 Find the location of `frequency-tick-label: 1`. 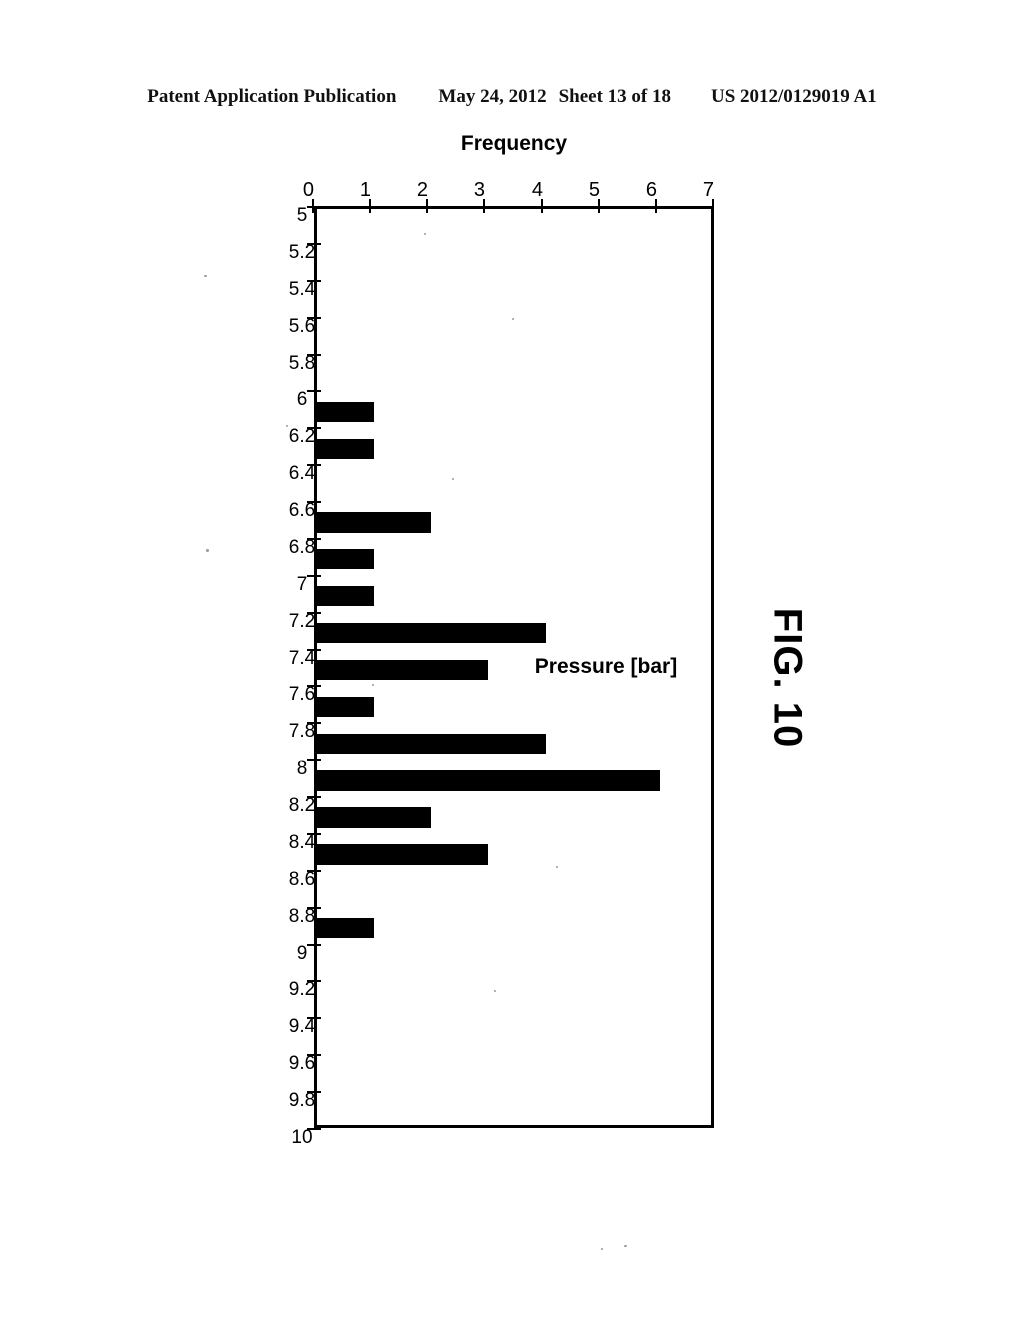

frequency-tick-label: 1 is located at coordinates (366, 190).